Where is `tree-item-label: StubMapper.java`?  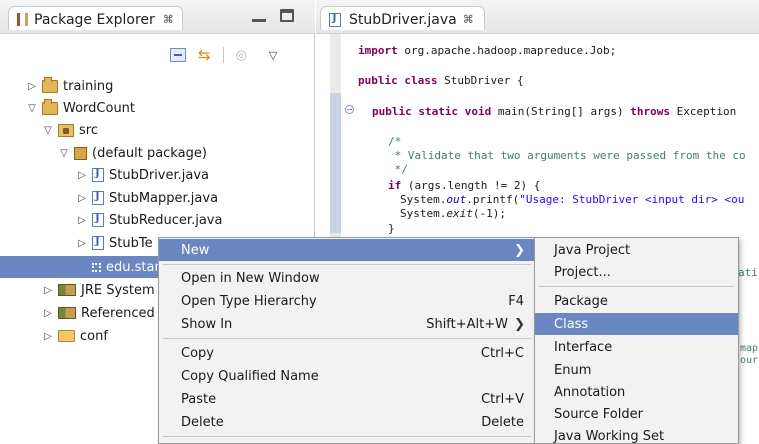 tree-item-label: StubMapper.java is located at coordinates (164, 198).